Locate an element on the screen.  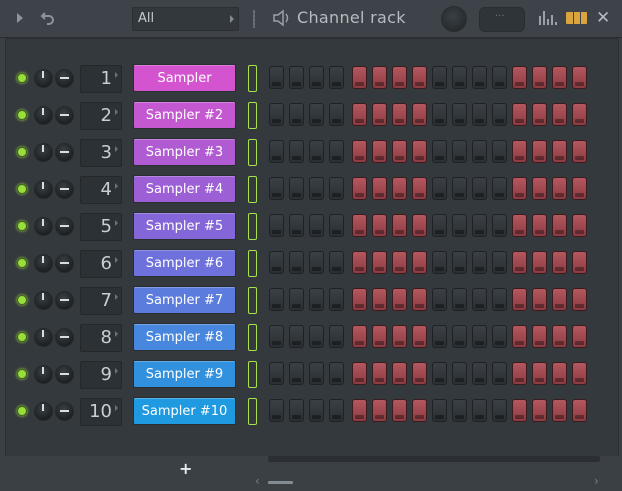
mixer-track-selector: 9 is located at coordinates (101, 375).